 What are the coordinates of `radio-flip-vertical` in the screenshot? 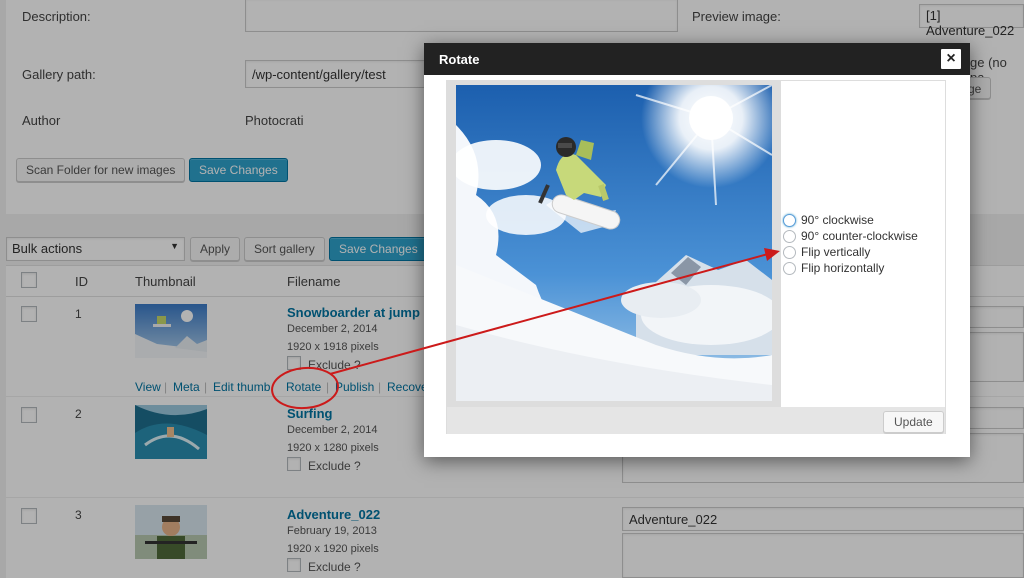 It's located at (789, 252).